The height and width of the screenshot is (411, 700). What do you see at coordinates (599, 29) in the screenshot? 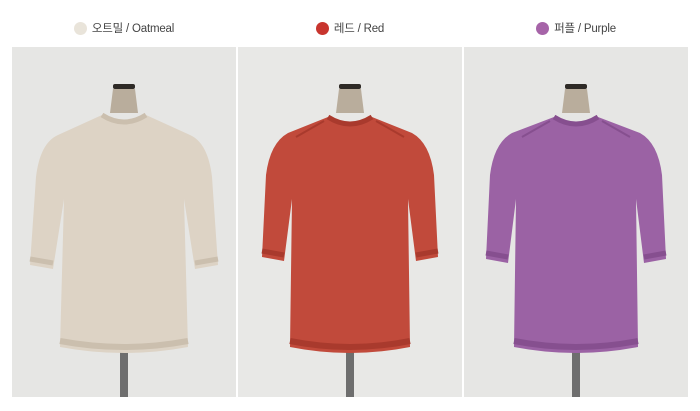
I see `color-name-english: Purple` at bounding box center [599, 29].